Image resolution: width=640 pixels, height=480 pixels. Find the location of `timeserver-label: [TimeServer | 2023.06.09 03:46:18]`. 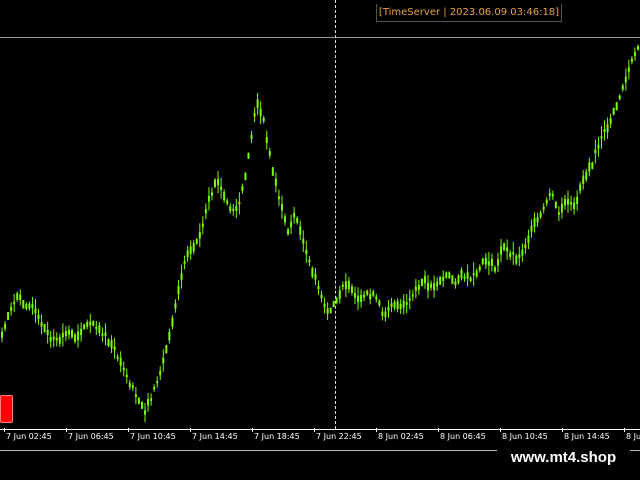

timeserver-label: [TimeServer | 2023.06.09 03:46:18] is located at coordinates (469, 13).